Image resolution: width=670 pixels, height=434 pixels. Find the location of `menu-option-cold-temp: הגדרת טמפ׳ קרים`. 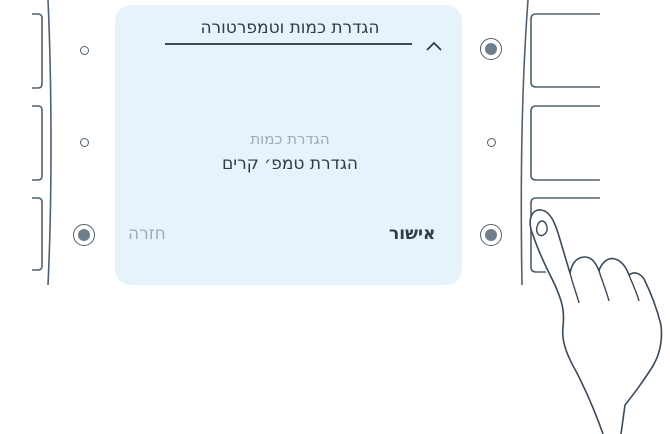

menu-option-cold-temp: הגדרת טמפ׳ קרים is located at coordinates (290, 164).